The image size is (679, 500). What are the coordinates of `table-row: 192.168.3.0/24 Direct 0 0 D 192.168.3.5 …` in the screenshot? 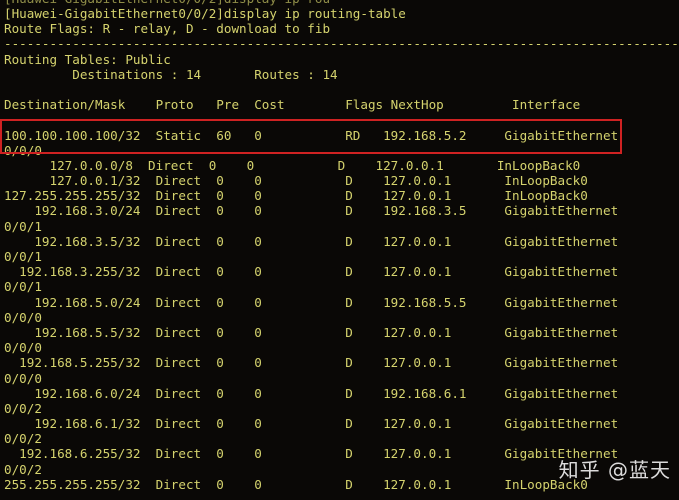 It's located at (341, 218).